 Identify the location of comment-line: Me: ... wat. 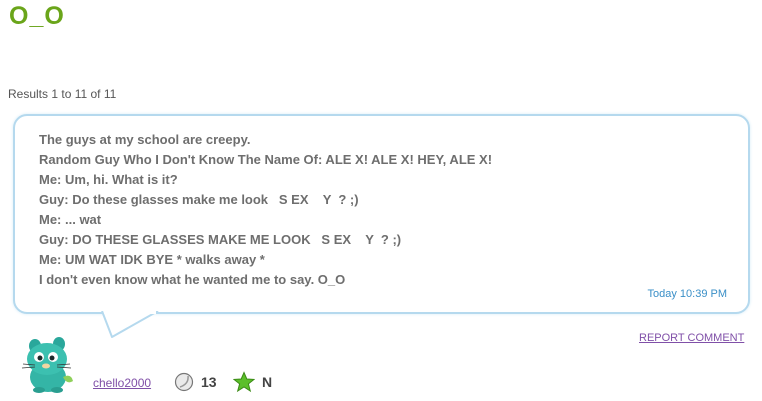
(70, 219).